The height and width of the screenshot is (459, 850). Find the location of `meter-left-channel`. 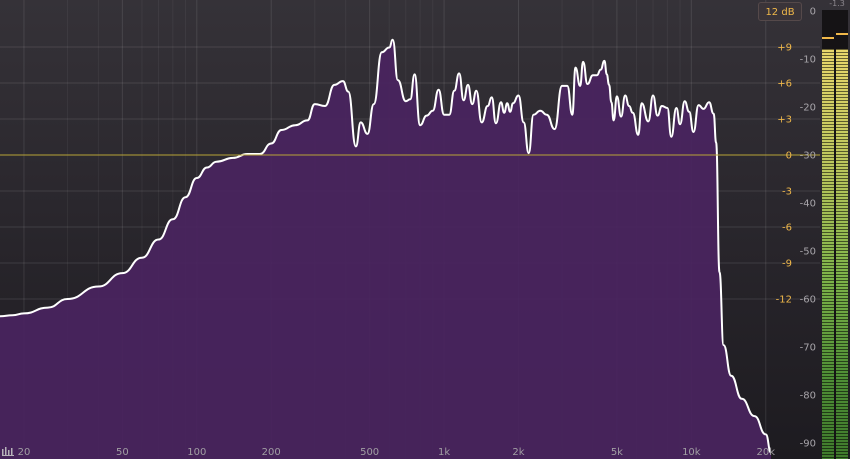

meter-left-channel is located at coordinates (828, 234).